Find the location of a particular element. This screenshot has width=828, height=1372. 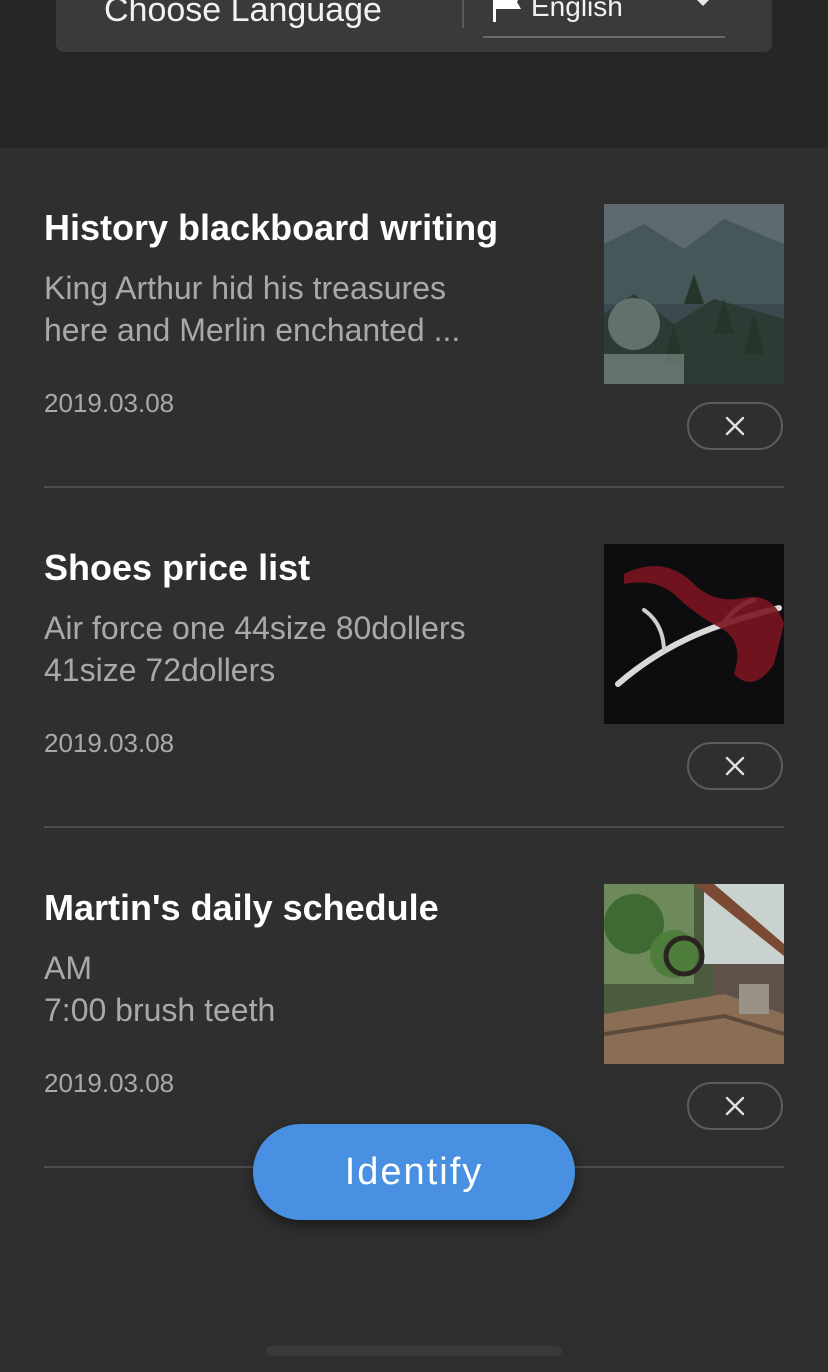

choose-language-label: Choose Language is located at coordinates (243, 14).